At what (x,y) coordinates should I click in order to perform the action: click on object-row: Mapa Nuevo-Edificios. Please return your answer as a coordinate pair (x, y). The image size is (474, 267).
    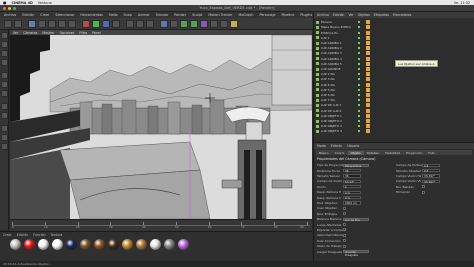
    Looking at the image, I should click on (394, 27).